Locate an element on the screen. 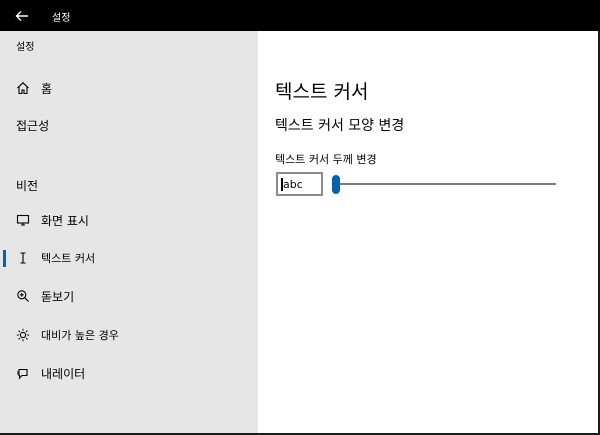  contrast-sun-icon is located at coordinates (23, 335).